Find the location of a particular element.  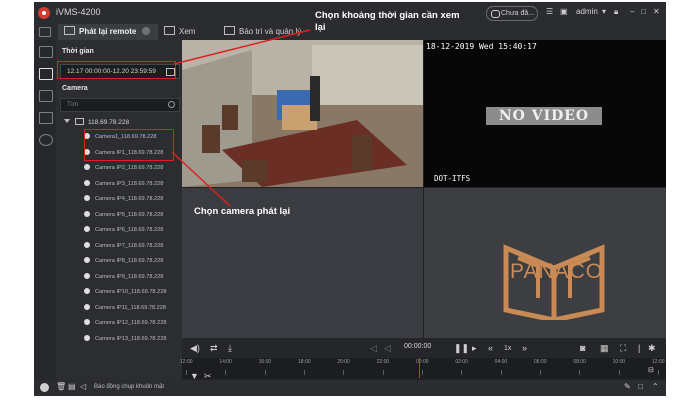

camera-annotation: Chọn camera phát lại is located at coordinates (242, 211).